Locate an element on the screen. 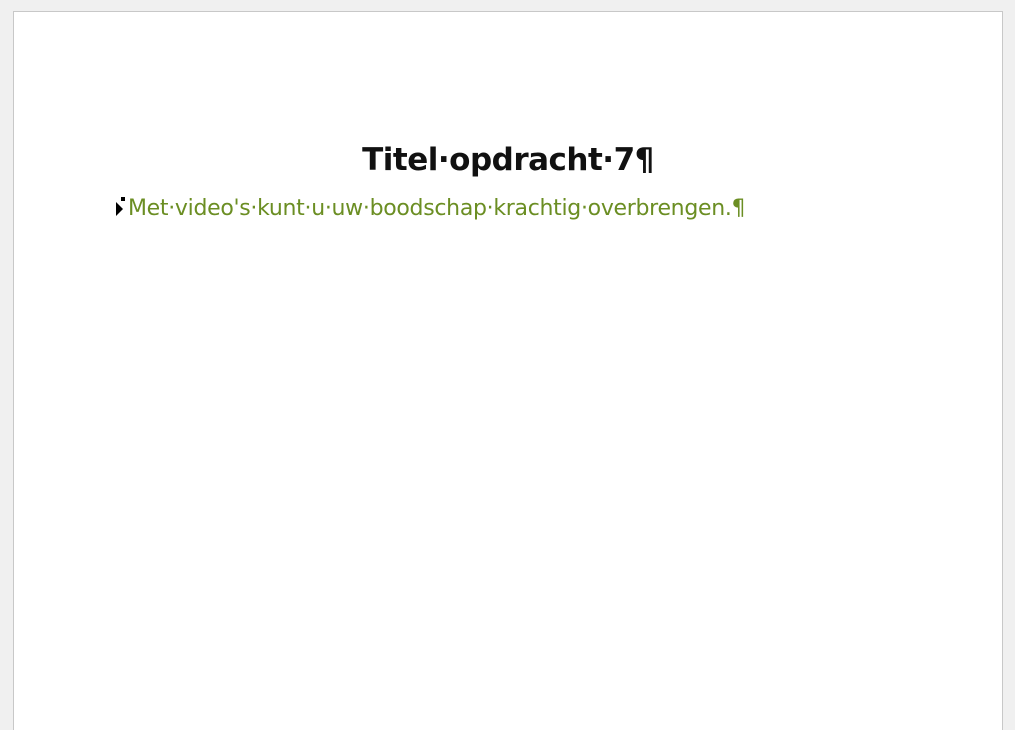 This screenshot has width=1015, height=730. document-title: Titel·opdracht·7¶ is located at coordinates (508, 160).